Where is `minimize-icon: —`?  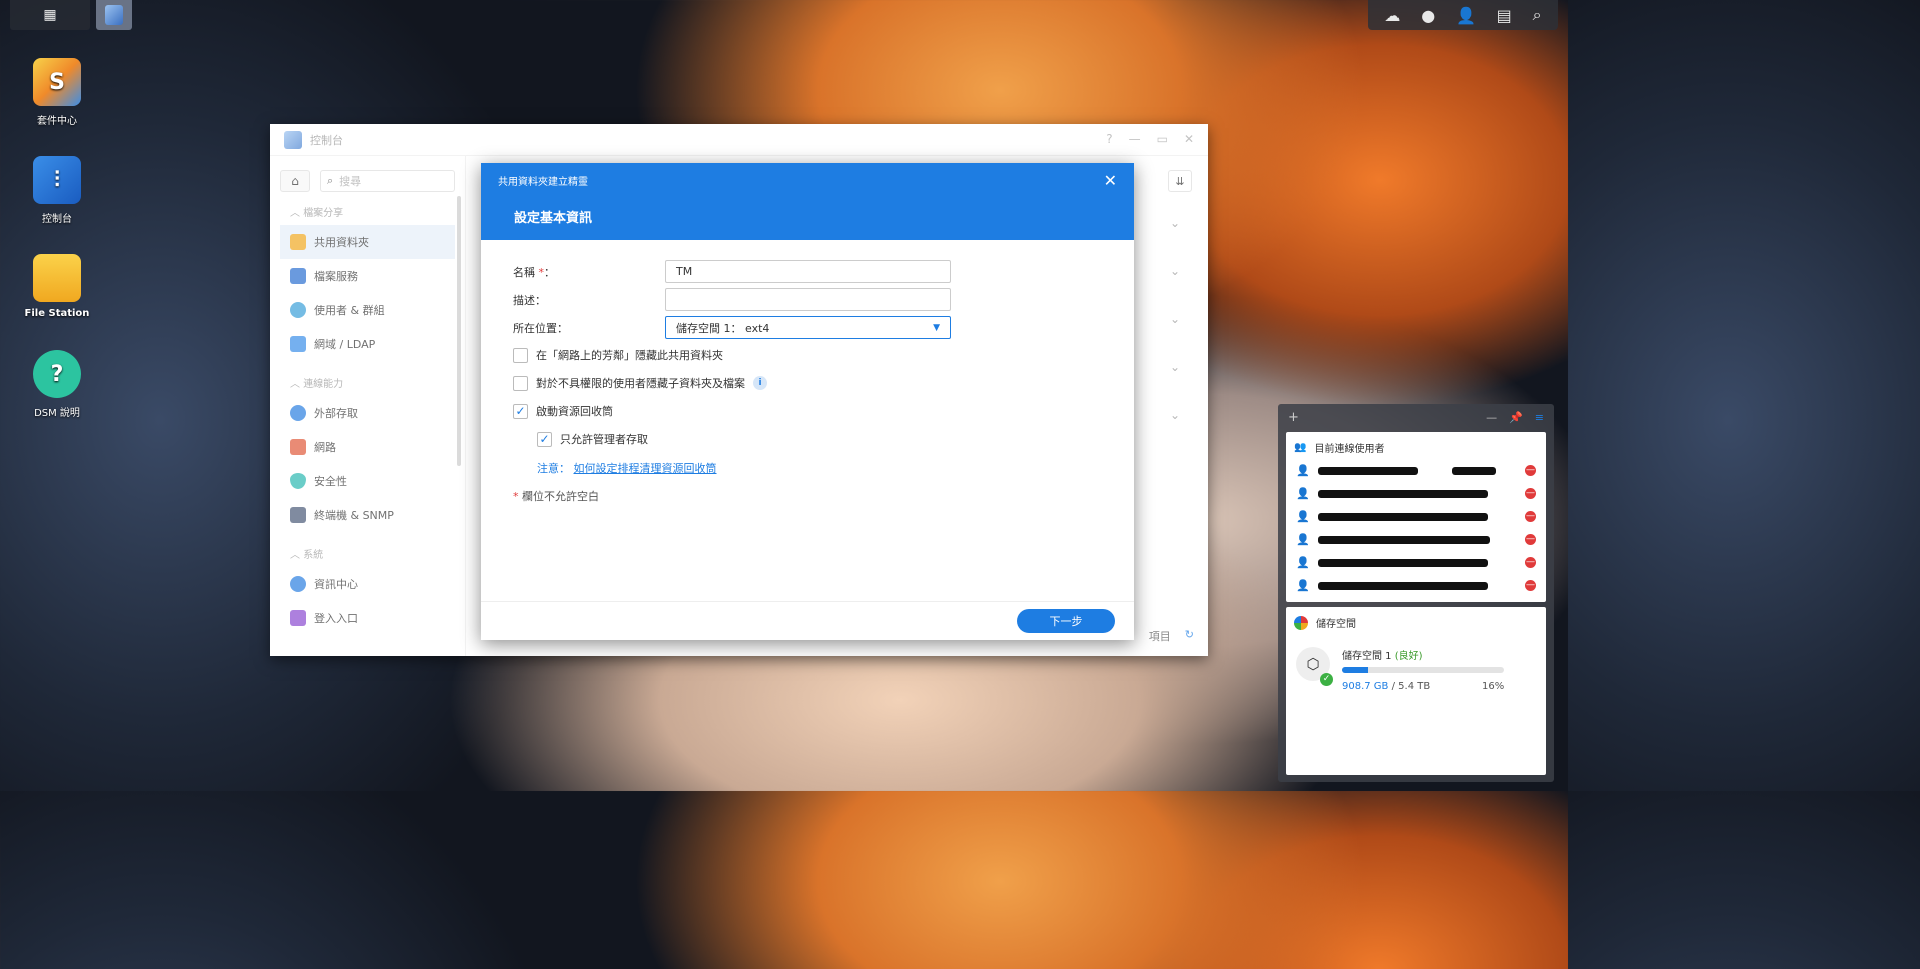
minimize-icon: — is located at coordinates (1491, 417).